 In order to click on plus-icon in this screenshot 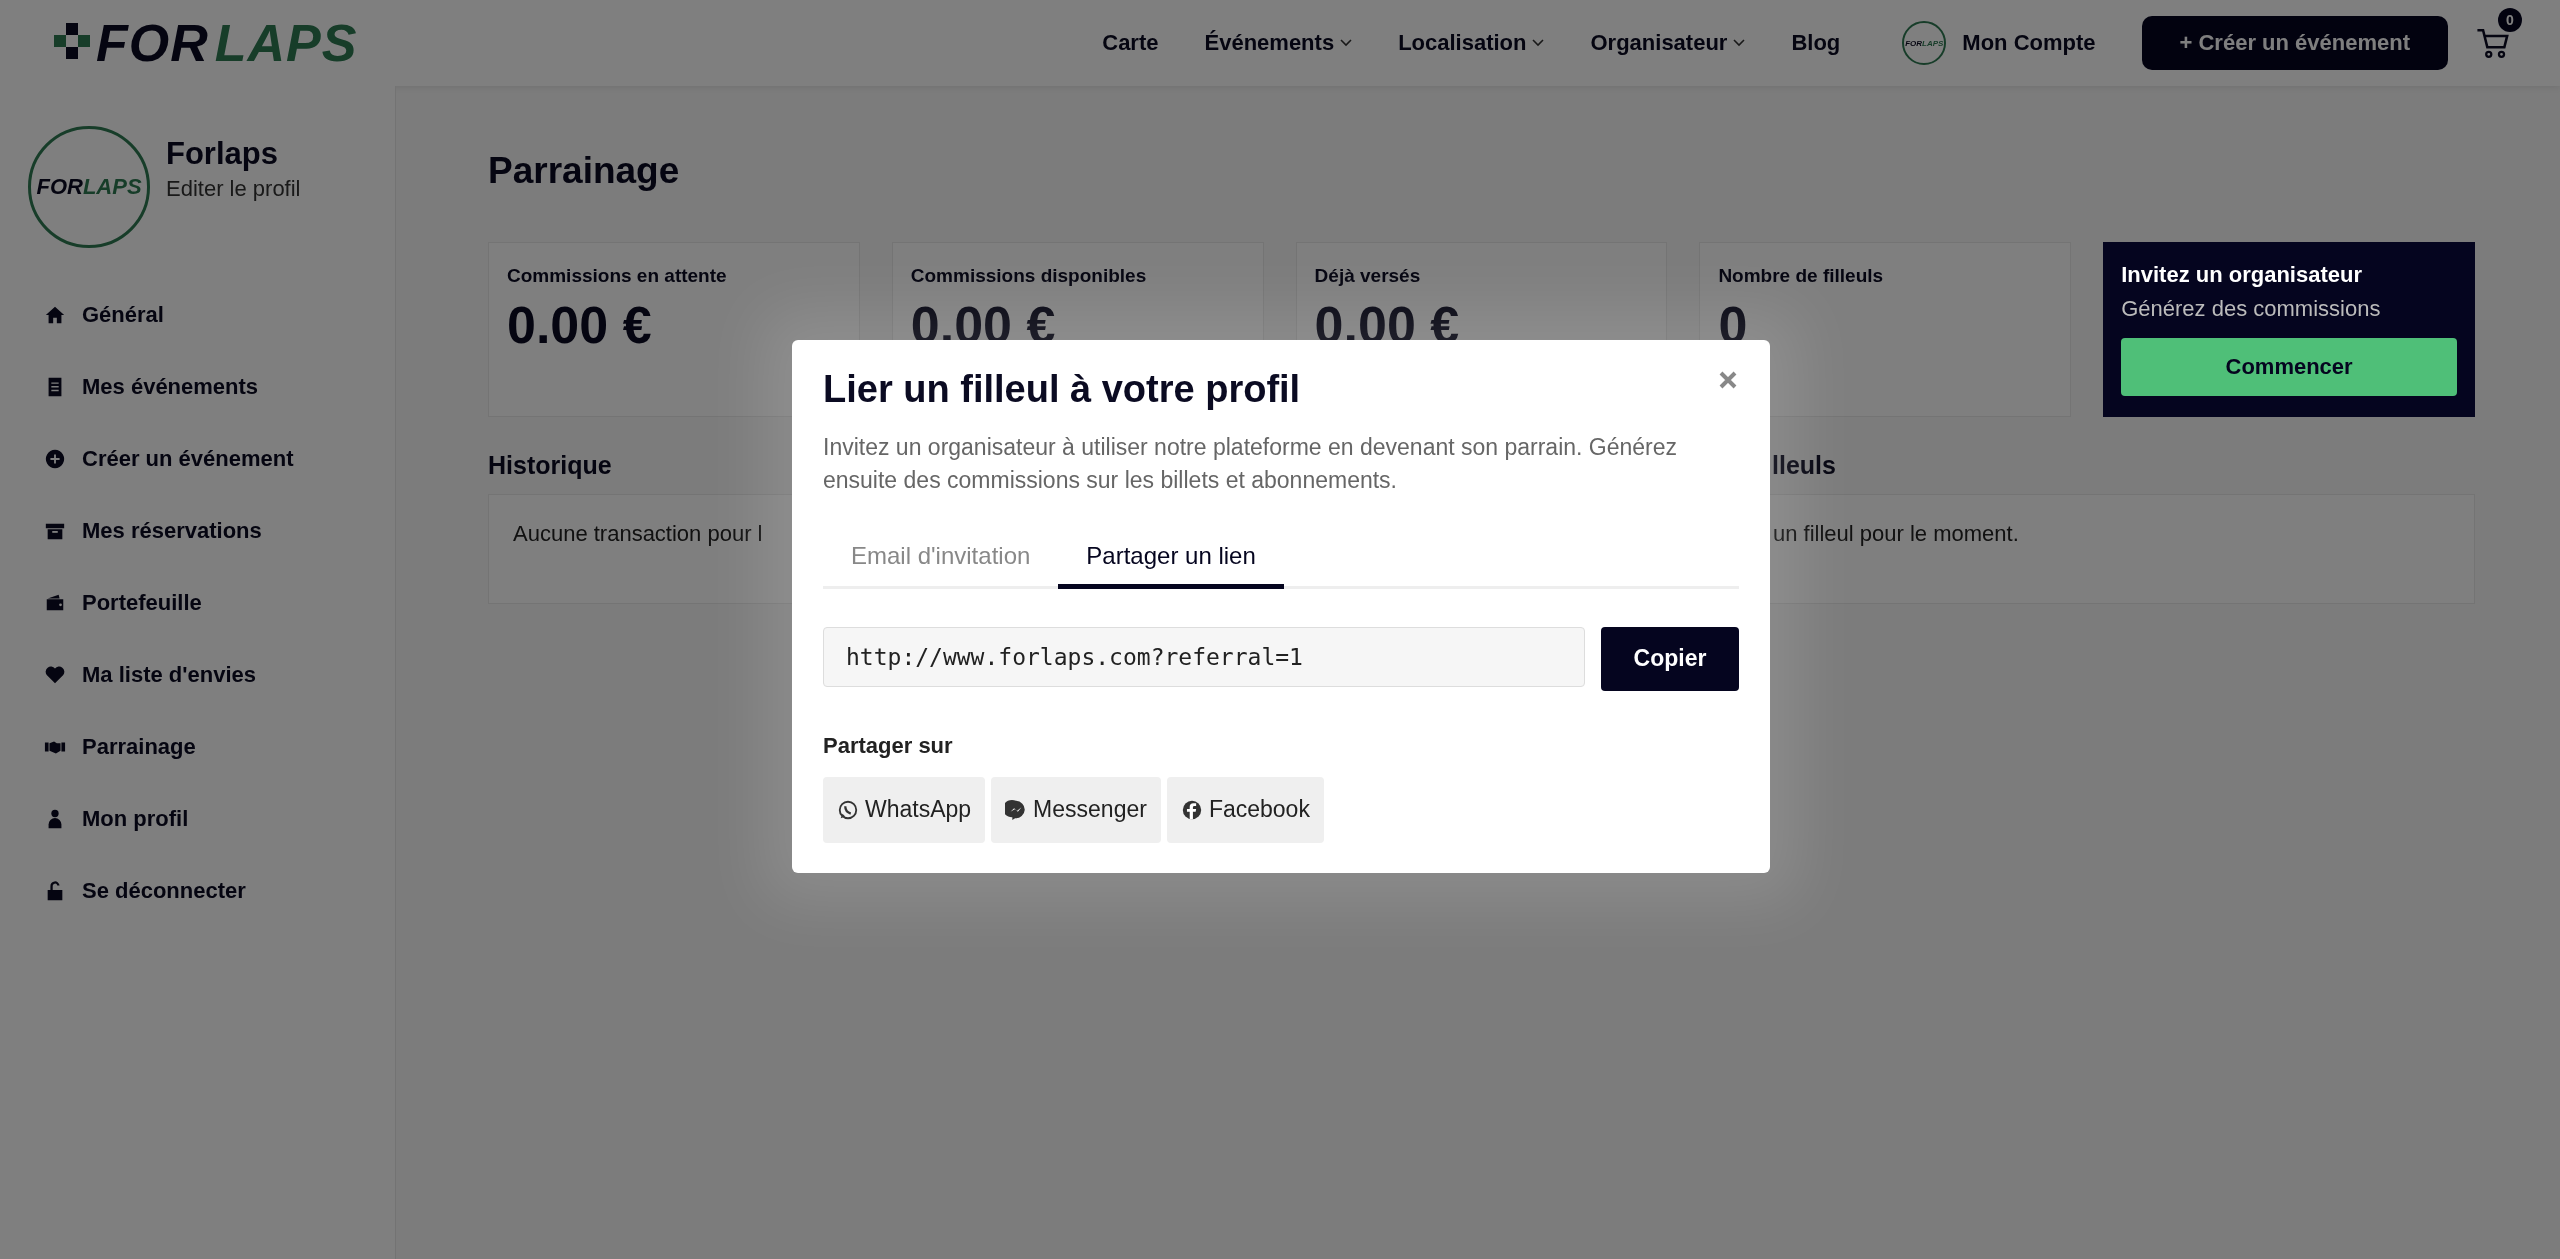, I will do `click(55, 459)`.